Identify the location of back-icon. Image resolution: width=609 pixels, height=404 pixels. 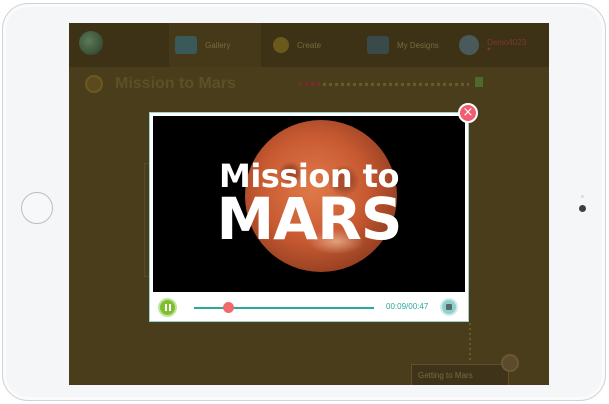
(94, 84).